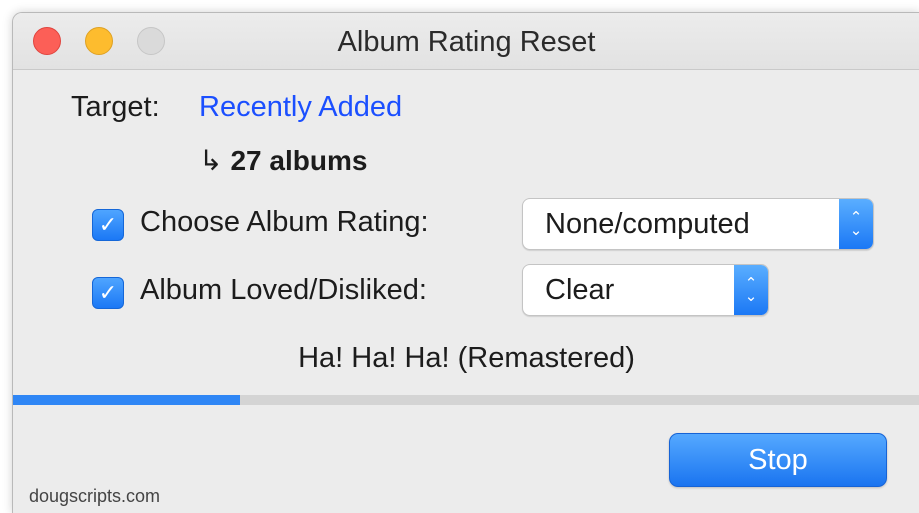 This screenshot has width=919, height=513. I want to click on loved-disliked-select-value: Clear, so click(580, 290).